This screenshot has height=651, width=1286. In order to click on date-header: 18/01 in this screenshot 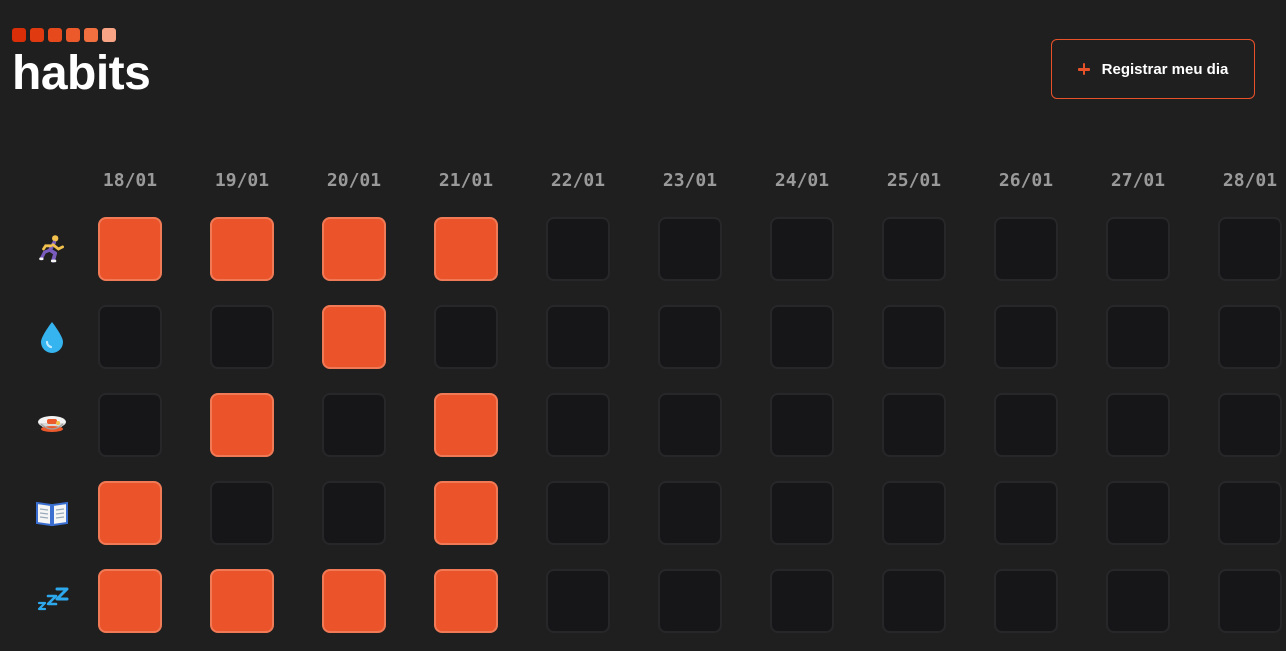, I will do `click(130, 180)`.